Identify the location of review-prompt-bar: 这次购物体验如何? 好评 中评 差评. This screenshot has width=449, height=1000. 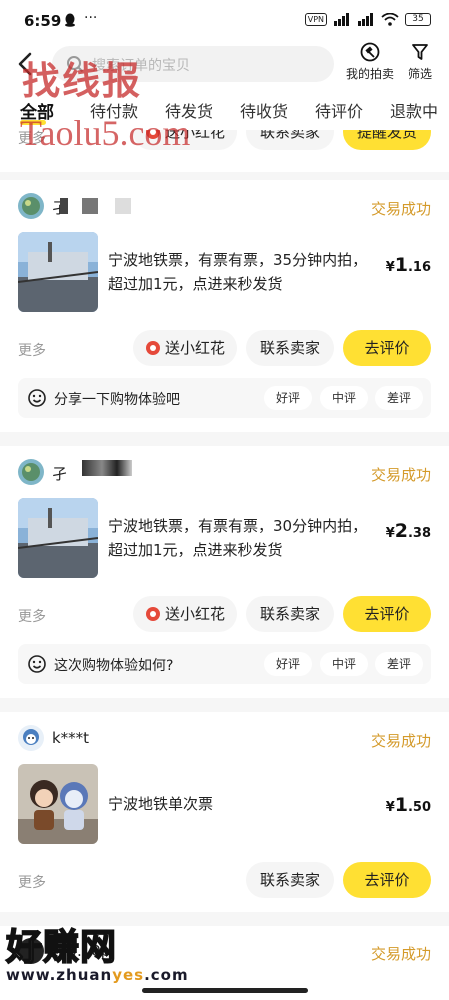
(224, 664).